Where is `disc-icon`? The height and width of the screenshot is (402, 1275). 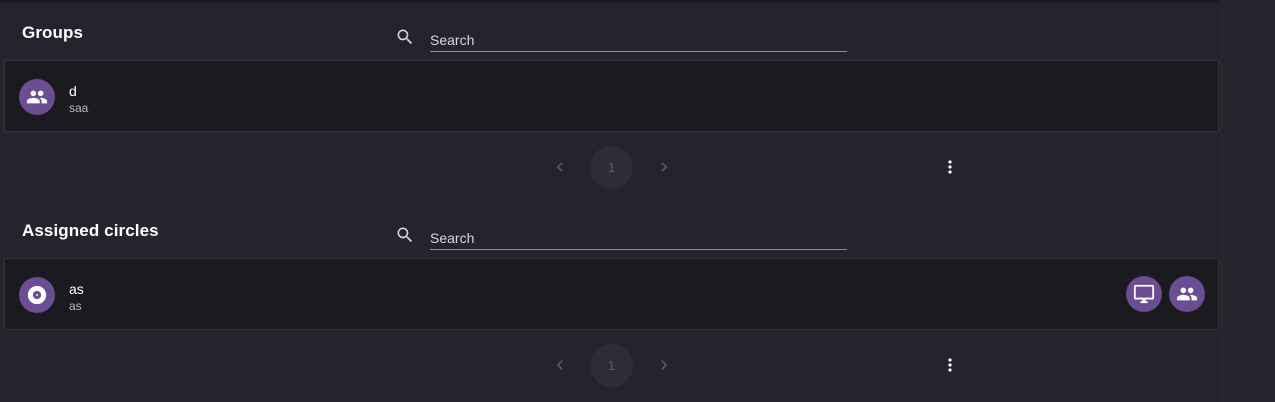 disc-icon is located at coordinates (37, 295).